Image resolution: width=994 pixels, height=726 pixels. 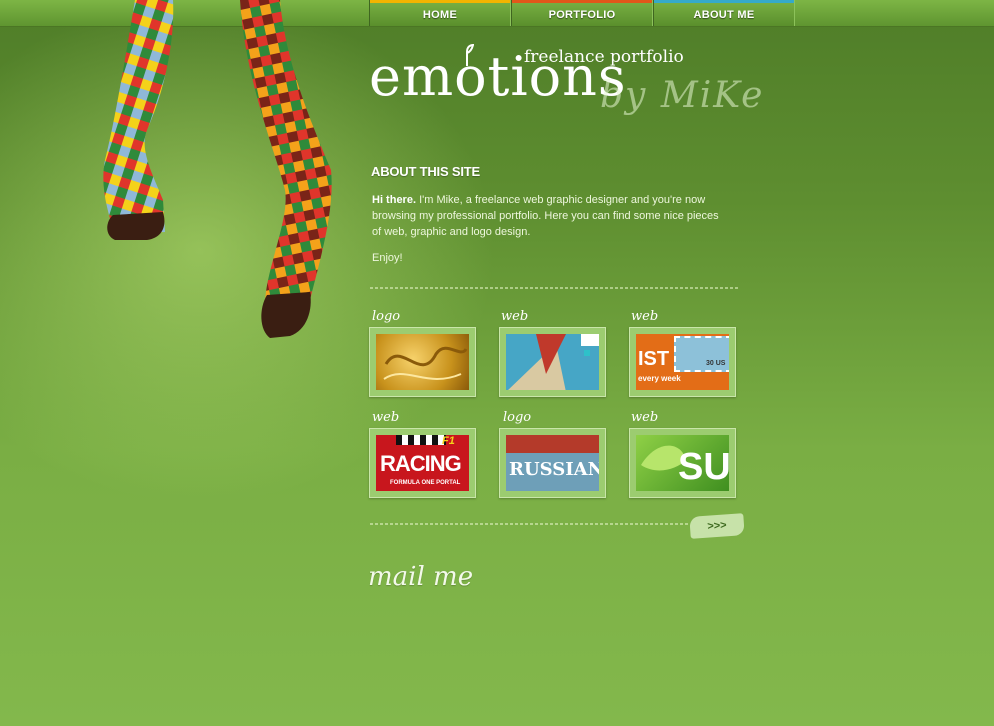 I want to click on mail-me-link: mail me, so click(x=420, y=577).